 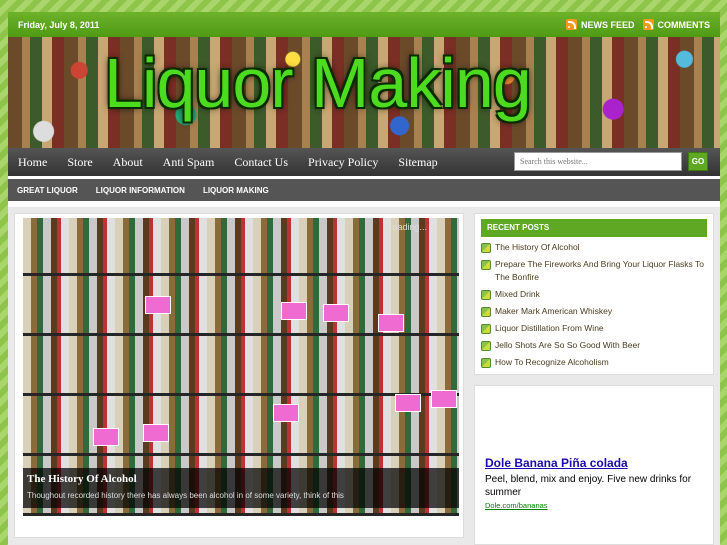 What do you see at coordinates (537, 247) in the screenshot?
I see `recent-post-link: The History Of Alcohol` at bounding box center [537, 247].